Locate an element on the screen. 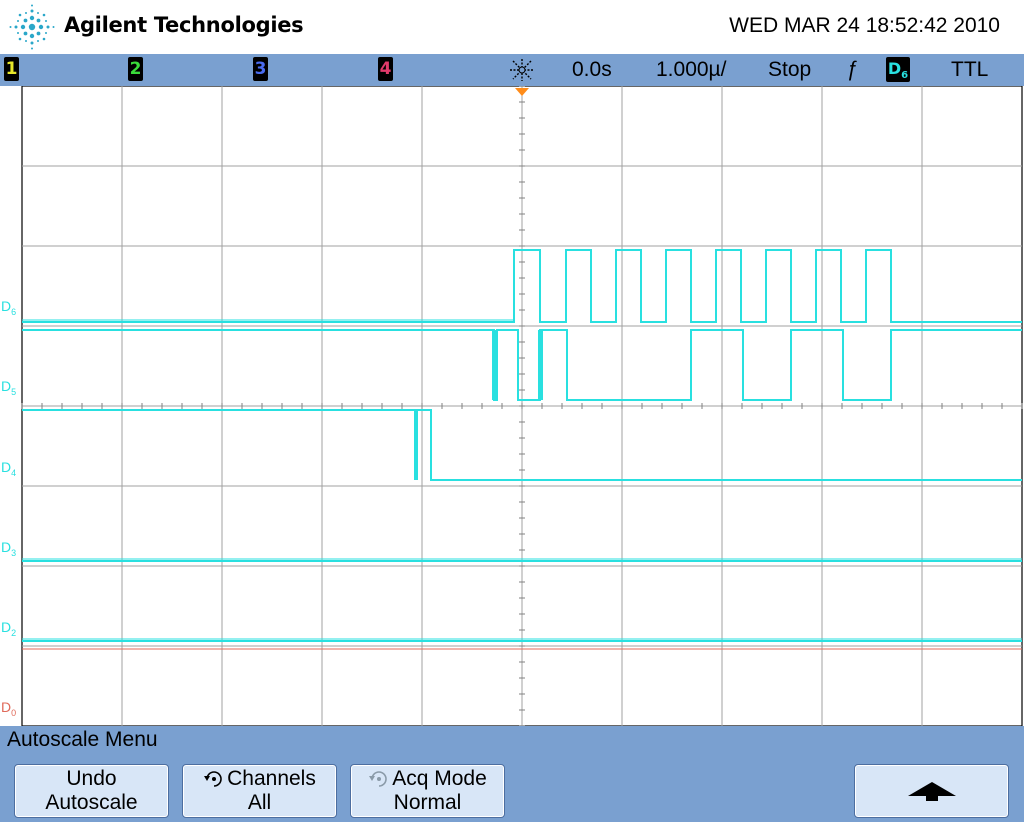 This screenshot has width=1024, height=822. status-bar: 1 2 3 4 0.0s 1.000µ/ Stop ƒ D6 TTL is located at coordinates (512, 70).